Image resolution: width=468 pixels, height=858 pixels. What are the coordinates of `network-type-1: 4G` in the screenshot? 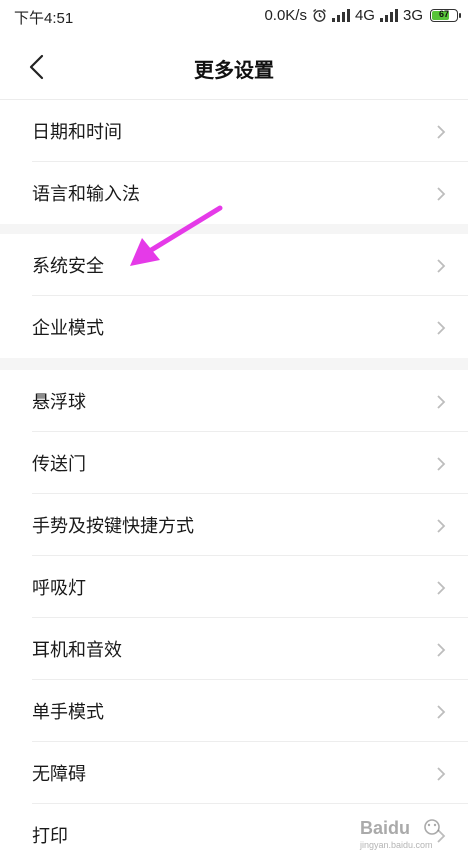 It's located at (364, 15).